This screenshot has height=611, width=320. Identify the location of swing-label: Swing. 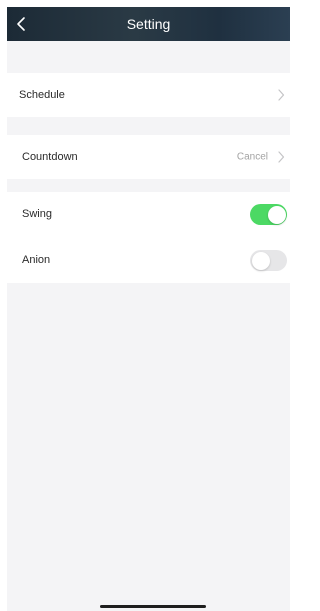
(37, 214).